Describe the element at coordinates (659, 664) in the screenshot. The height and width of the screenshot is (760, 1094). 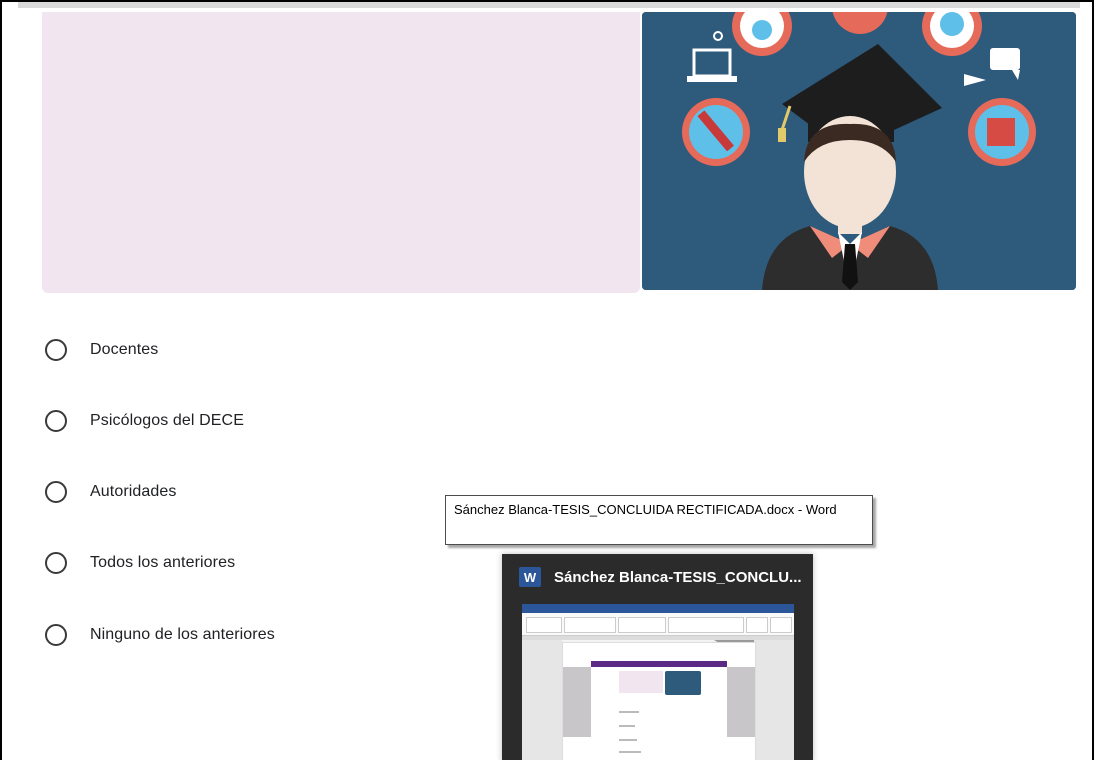
I see `thumbnail-form-header` at that location.